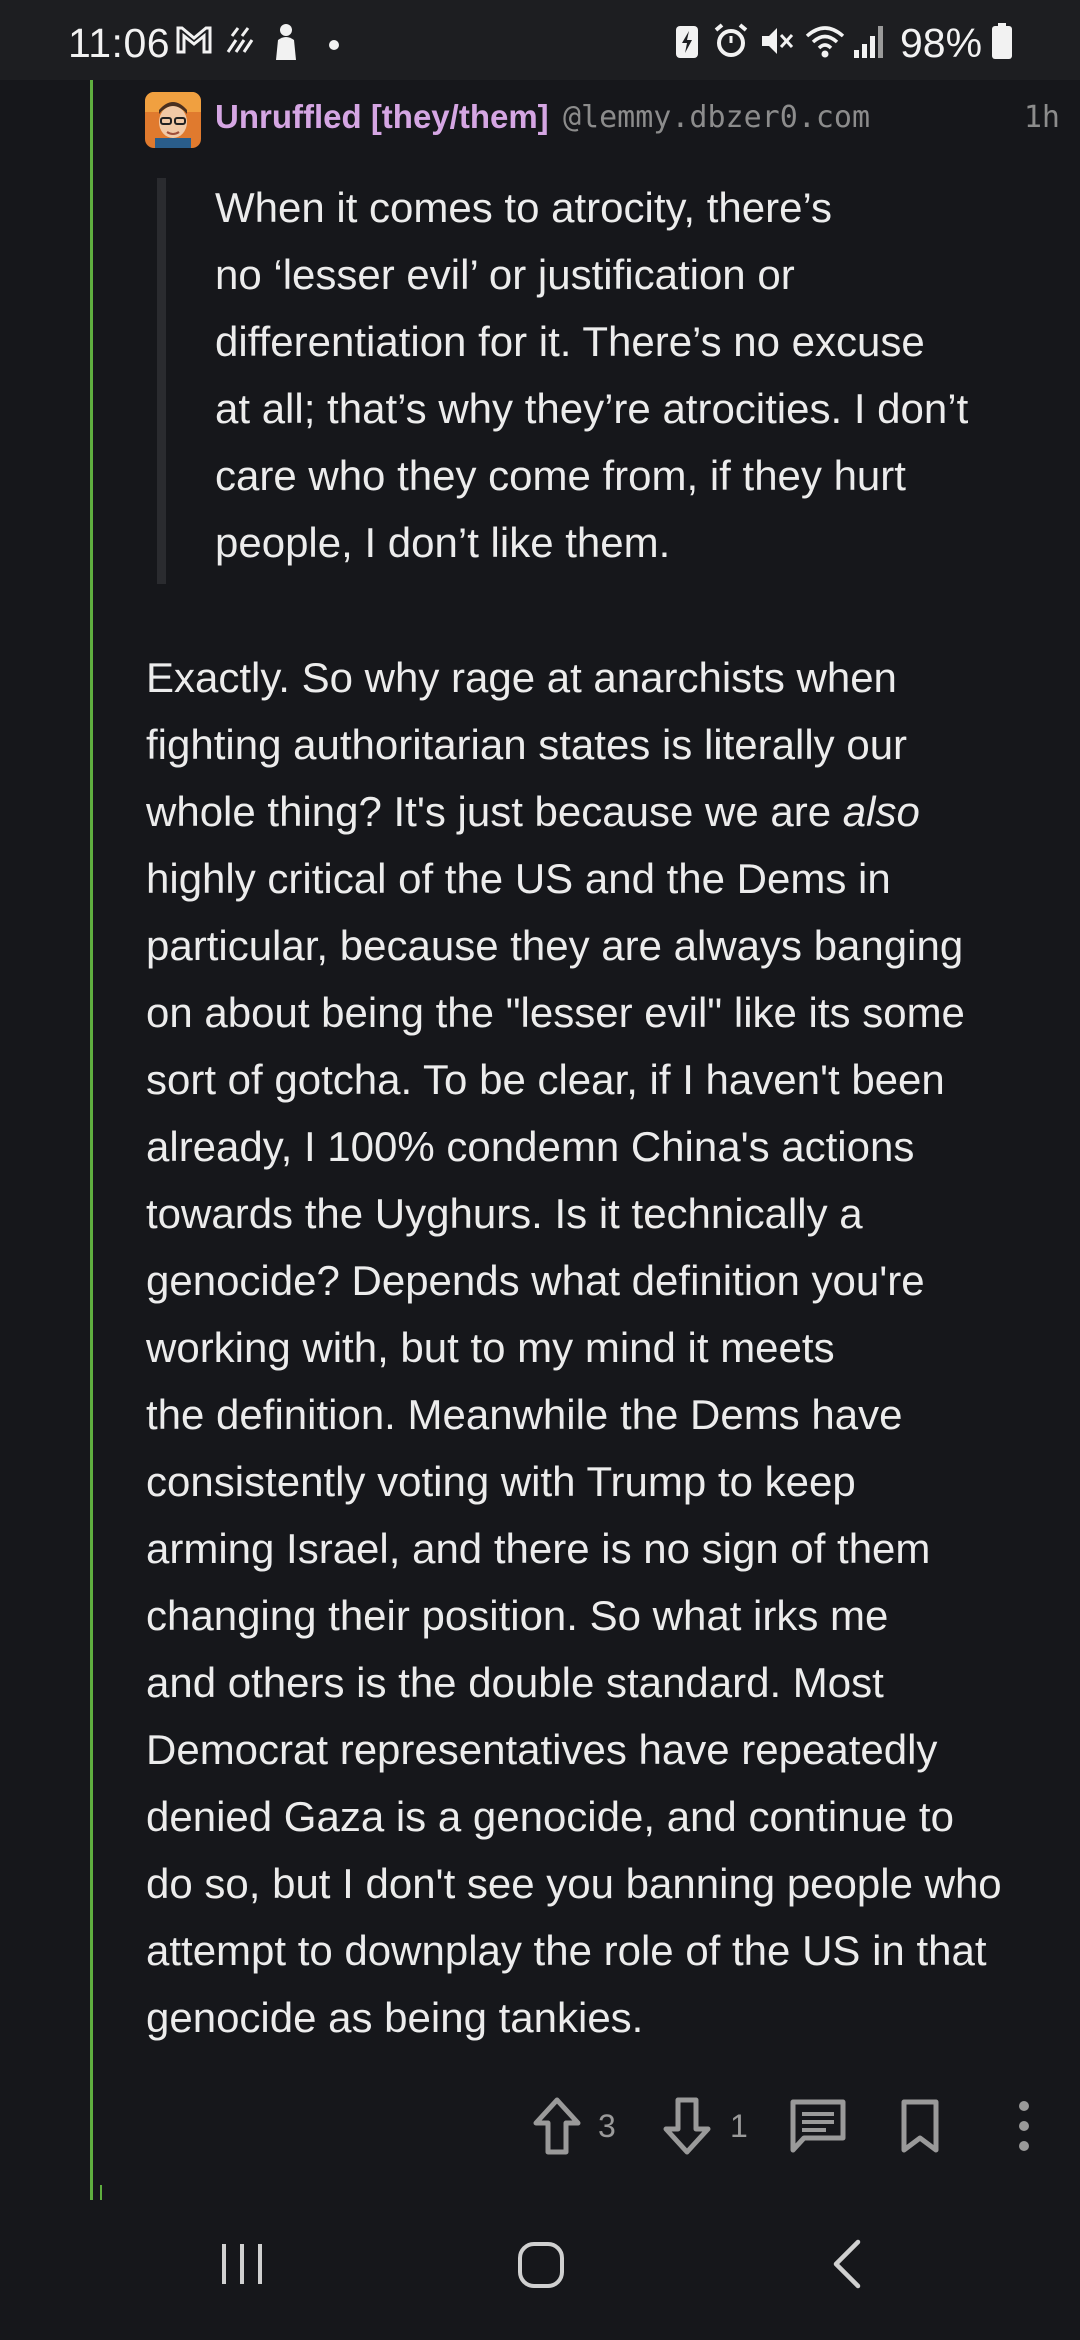 This screenshot has height=2340, width=1080. I want to click on upvote-button, so click(557, 2126).